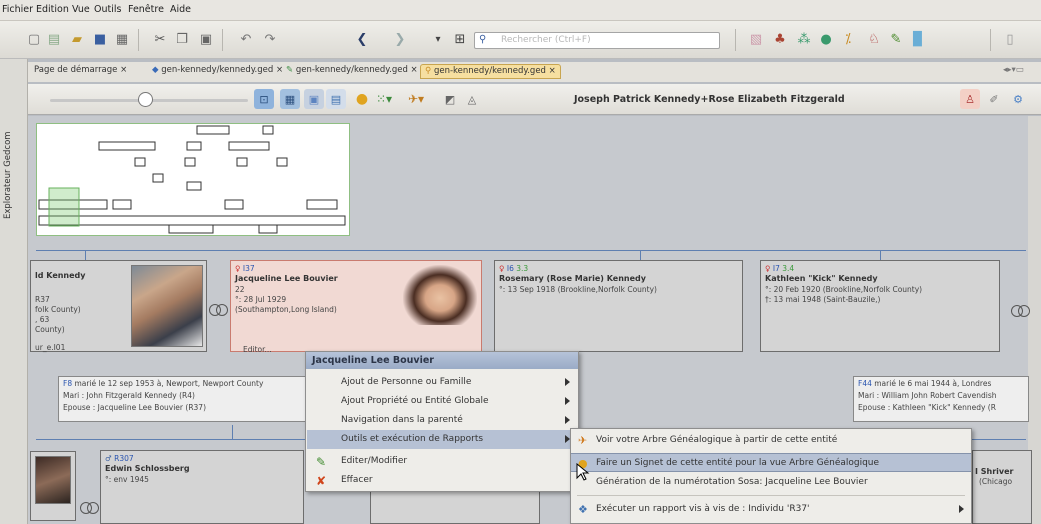 Image resolution: width=1041 pixels, height=524 pixels. I want to click on menu-item-edit: ✎ Editer/Modifier, so click(443, 461).